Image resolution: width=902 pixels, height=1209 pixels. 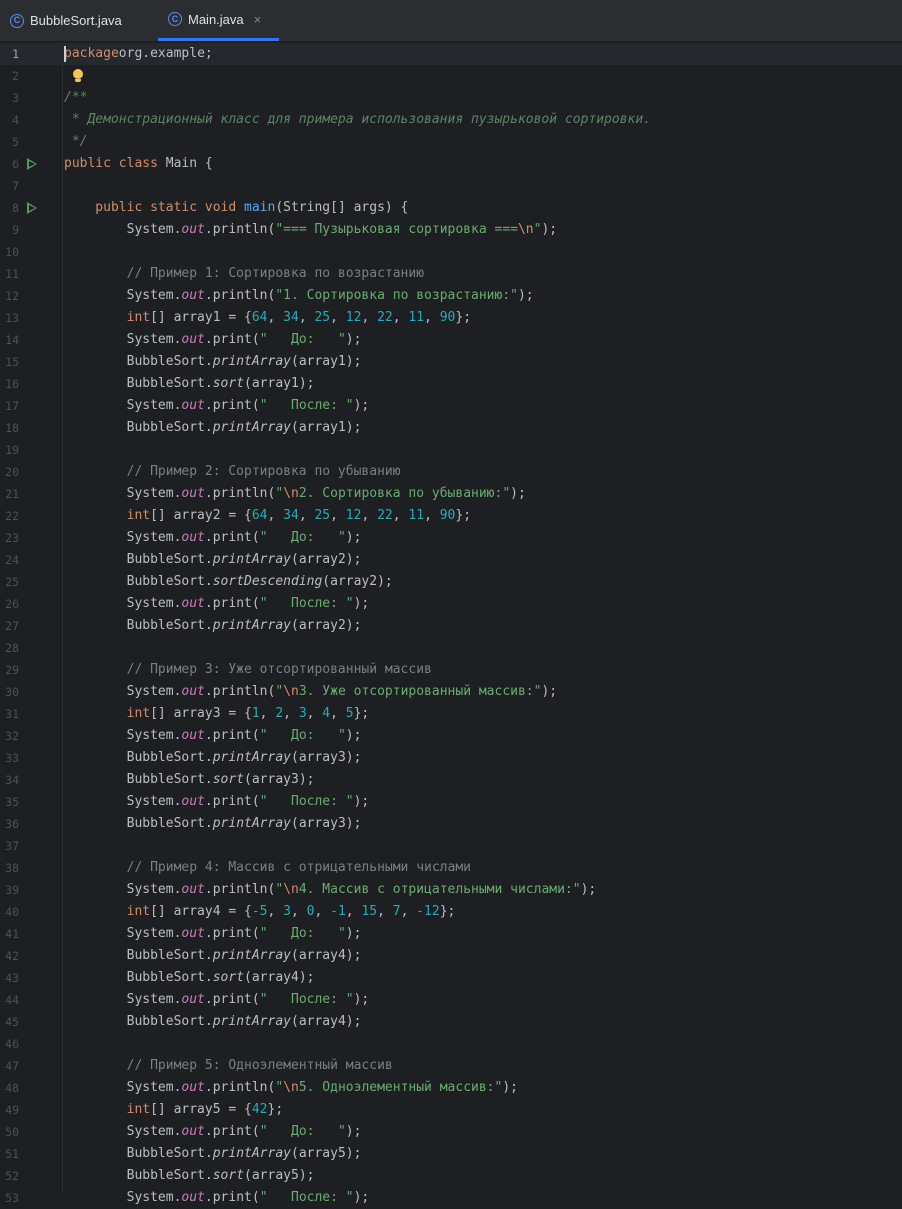 I want to click on code-token: ", so click(x=279, y=889).